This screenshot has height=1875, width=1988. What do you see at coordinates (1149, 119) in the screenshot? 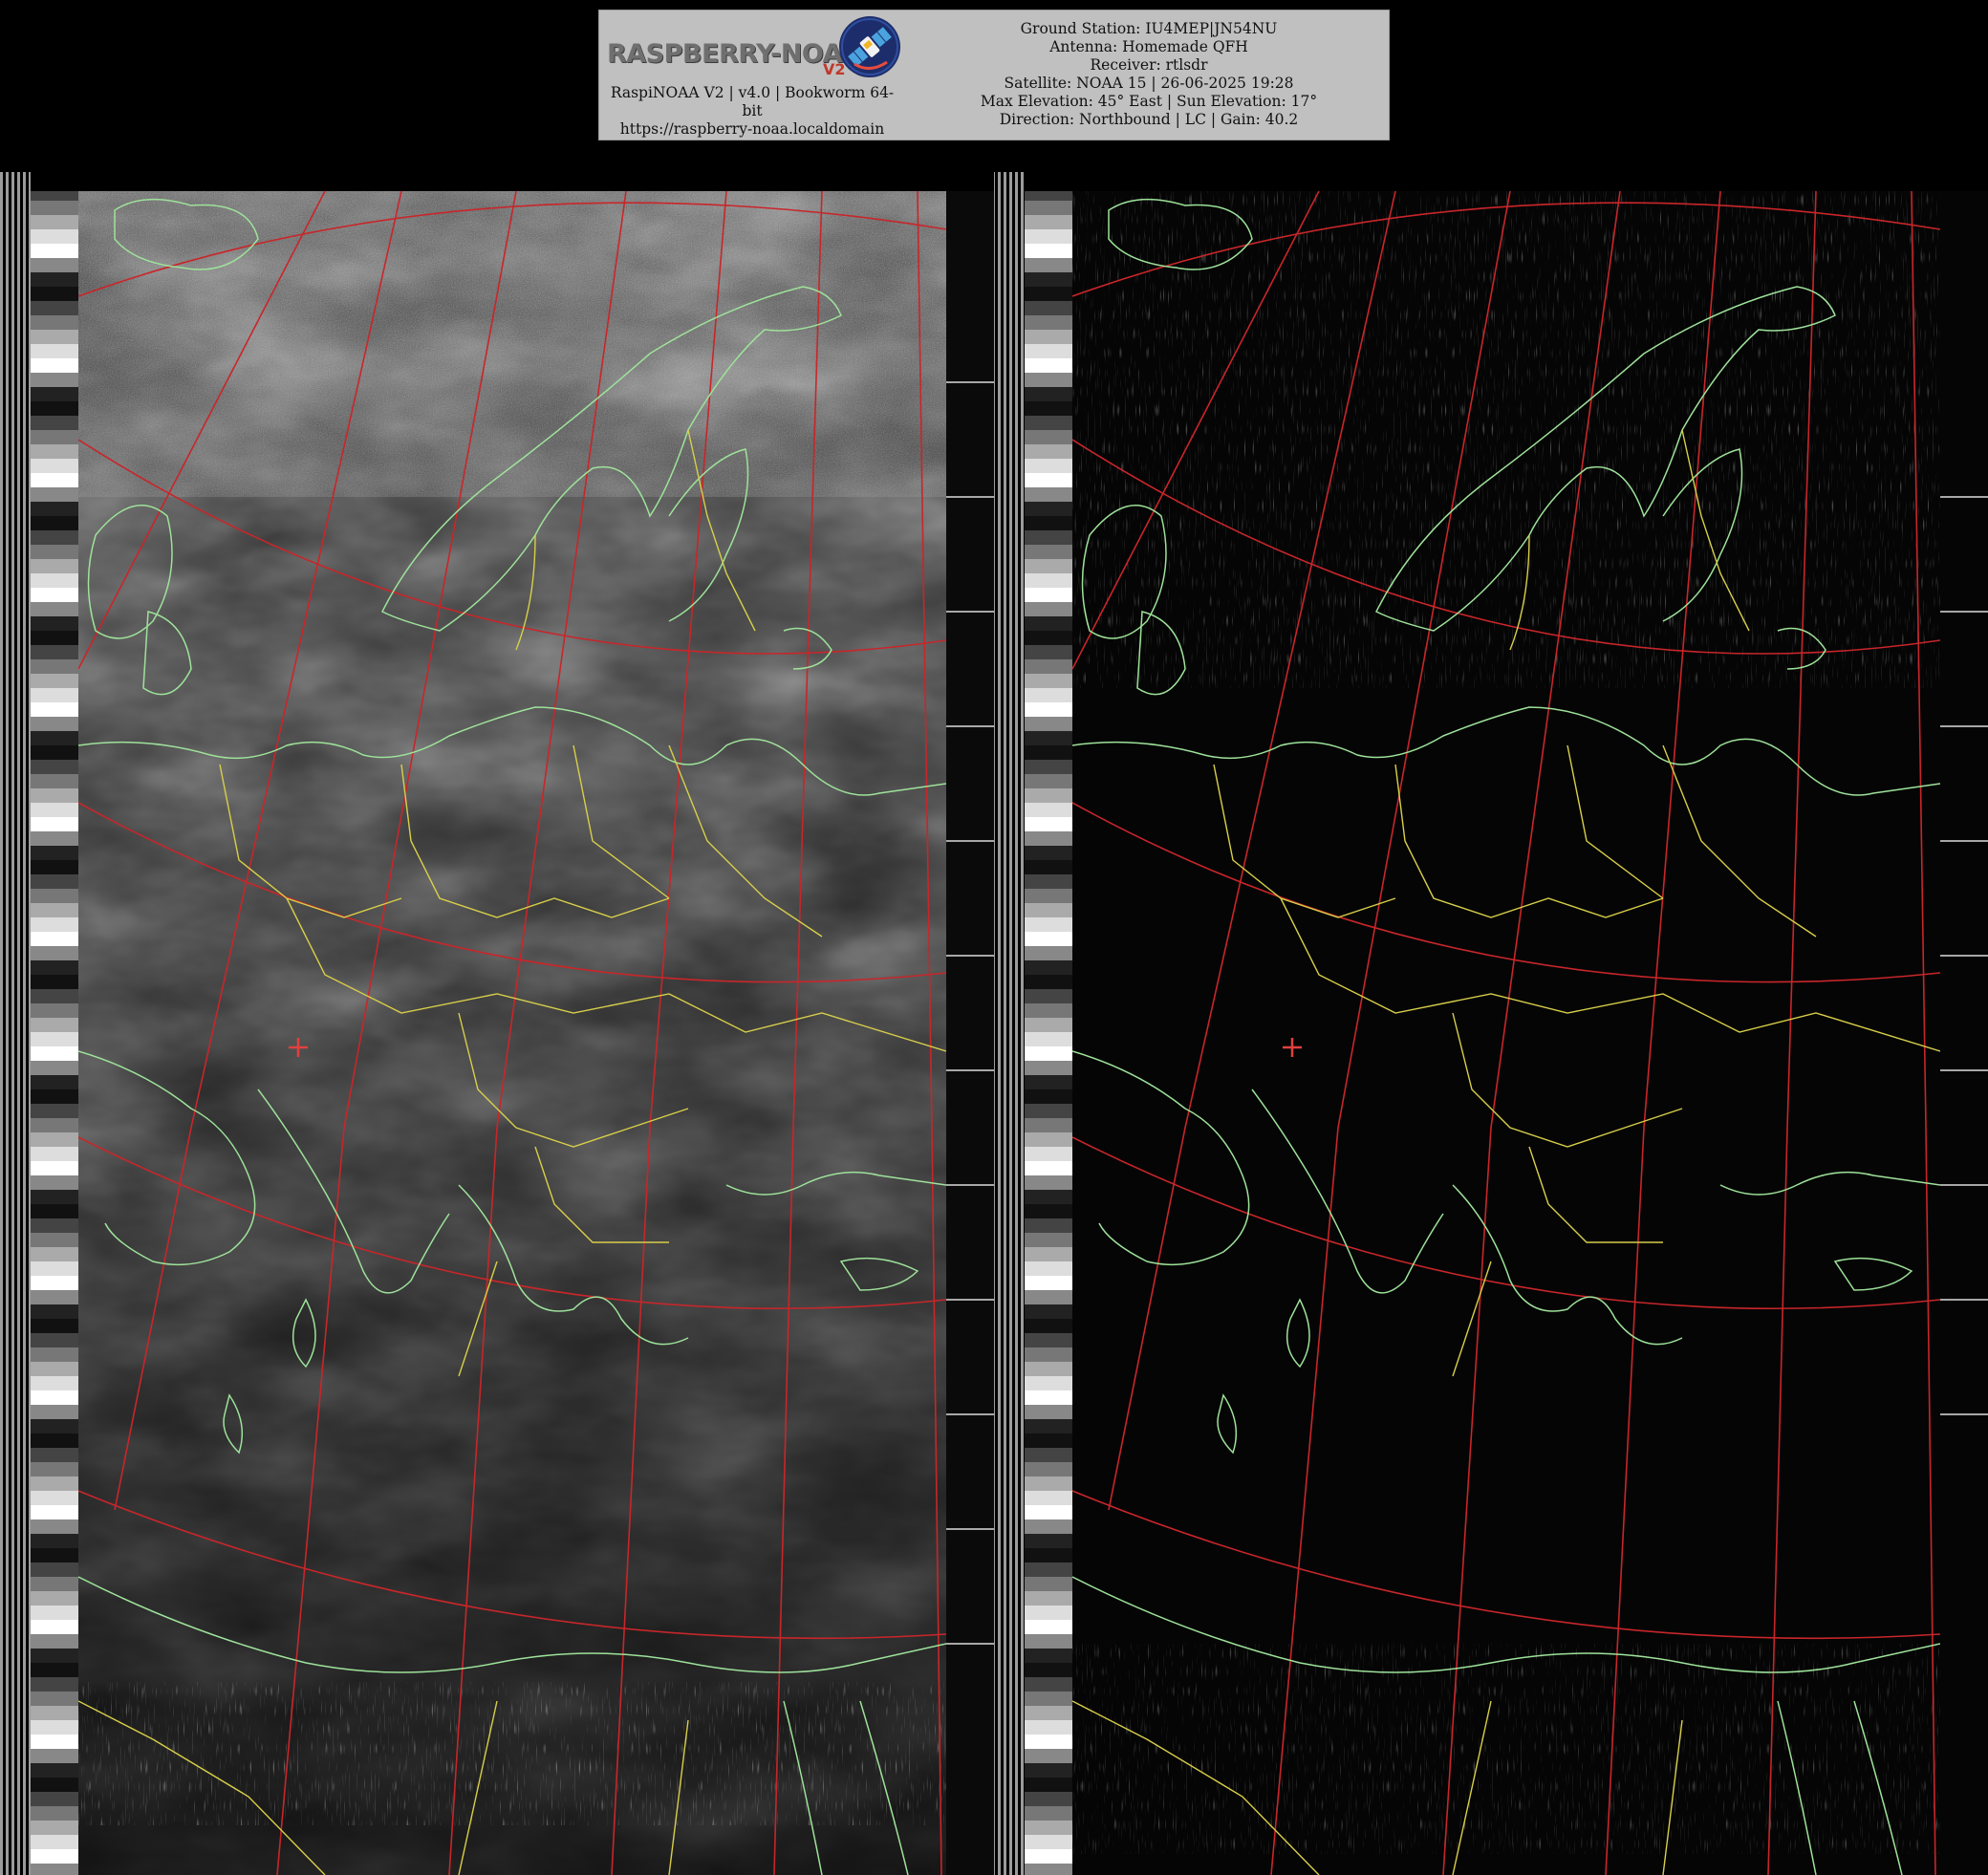
I see `direction-line: Direction: Northbound | LC | Gain: 40.2` at bounding box center [1149, 119].